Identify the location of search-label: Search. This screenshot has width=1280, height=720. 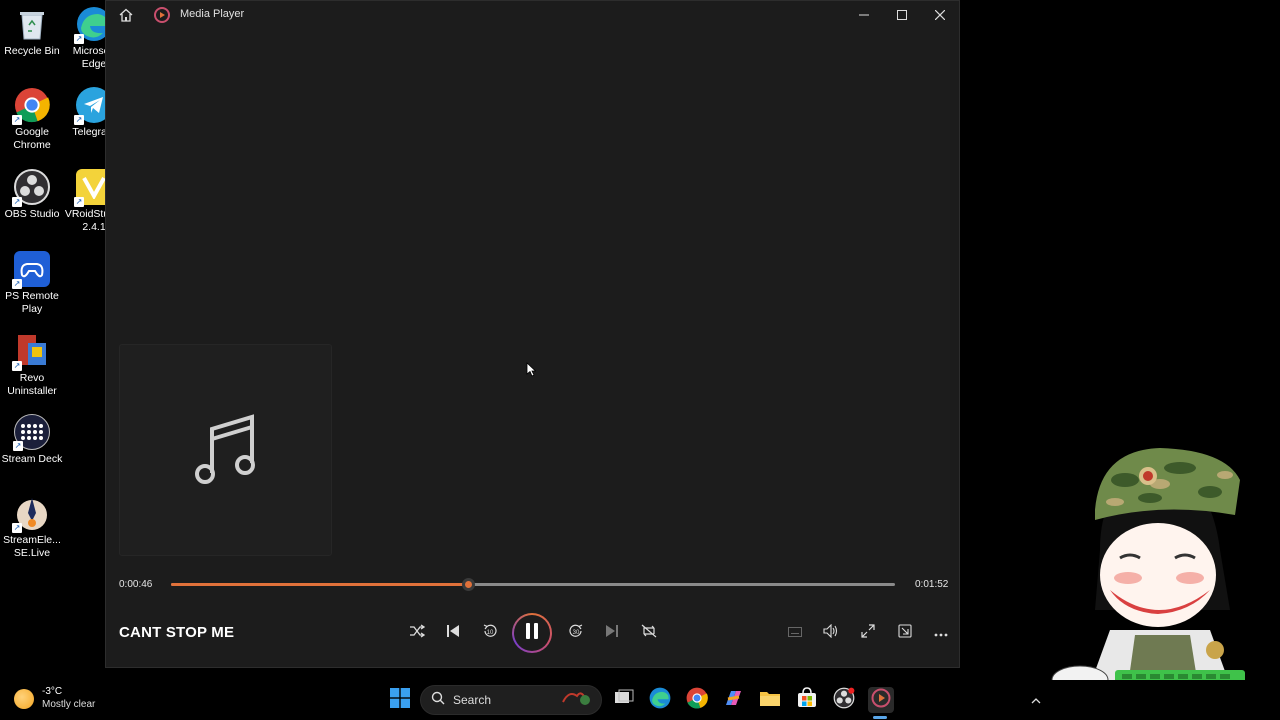
(472, 700).